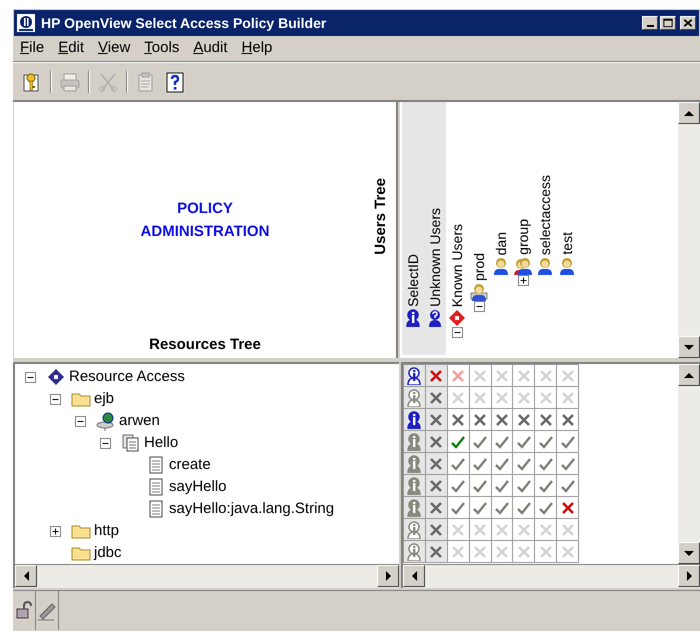 Image resolution: width=700 pixels, height=633 pixels. I want to click on tree-item: http, so click(107, 531).